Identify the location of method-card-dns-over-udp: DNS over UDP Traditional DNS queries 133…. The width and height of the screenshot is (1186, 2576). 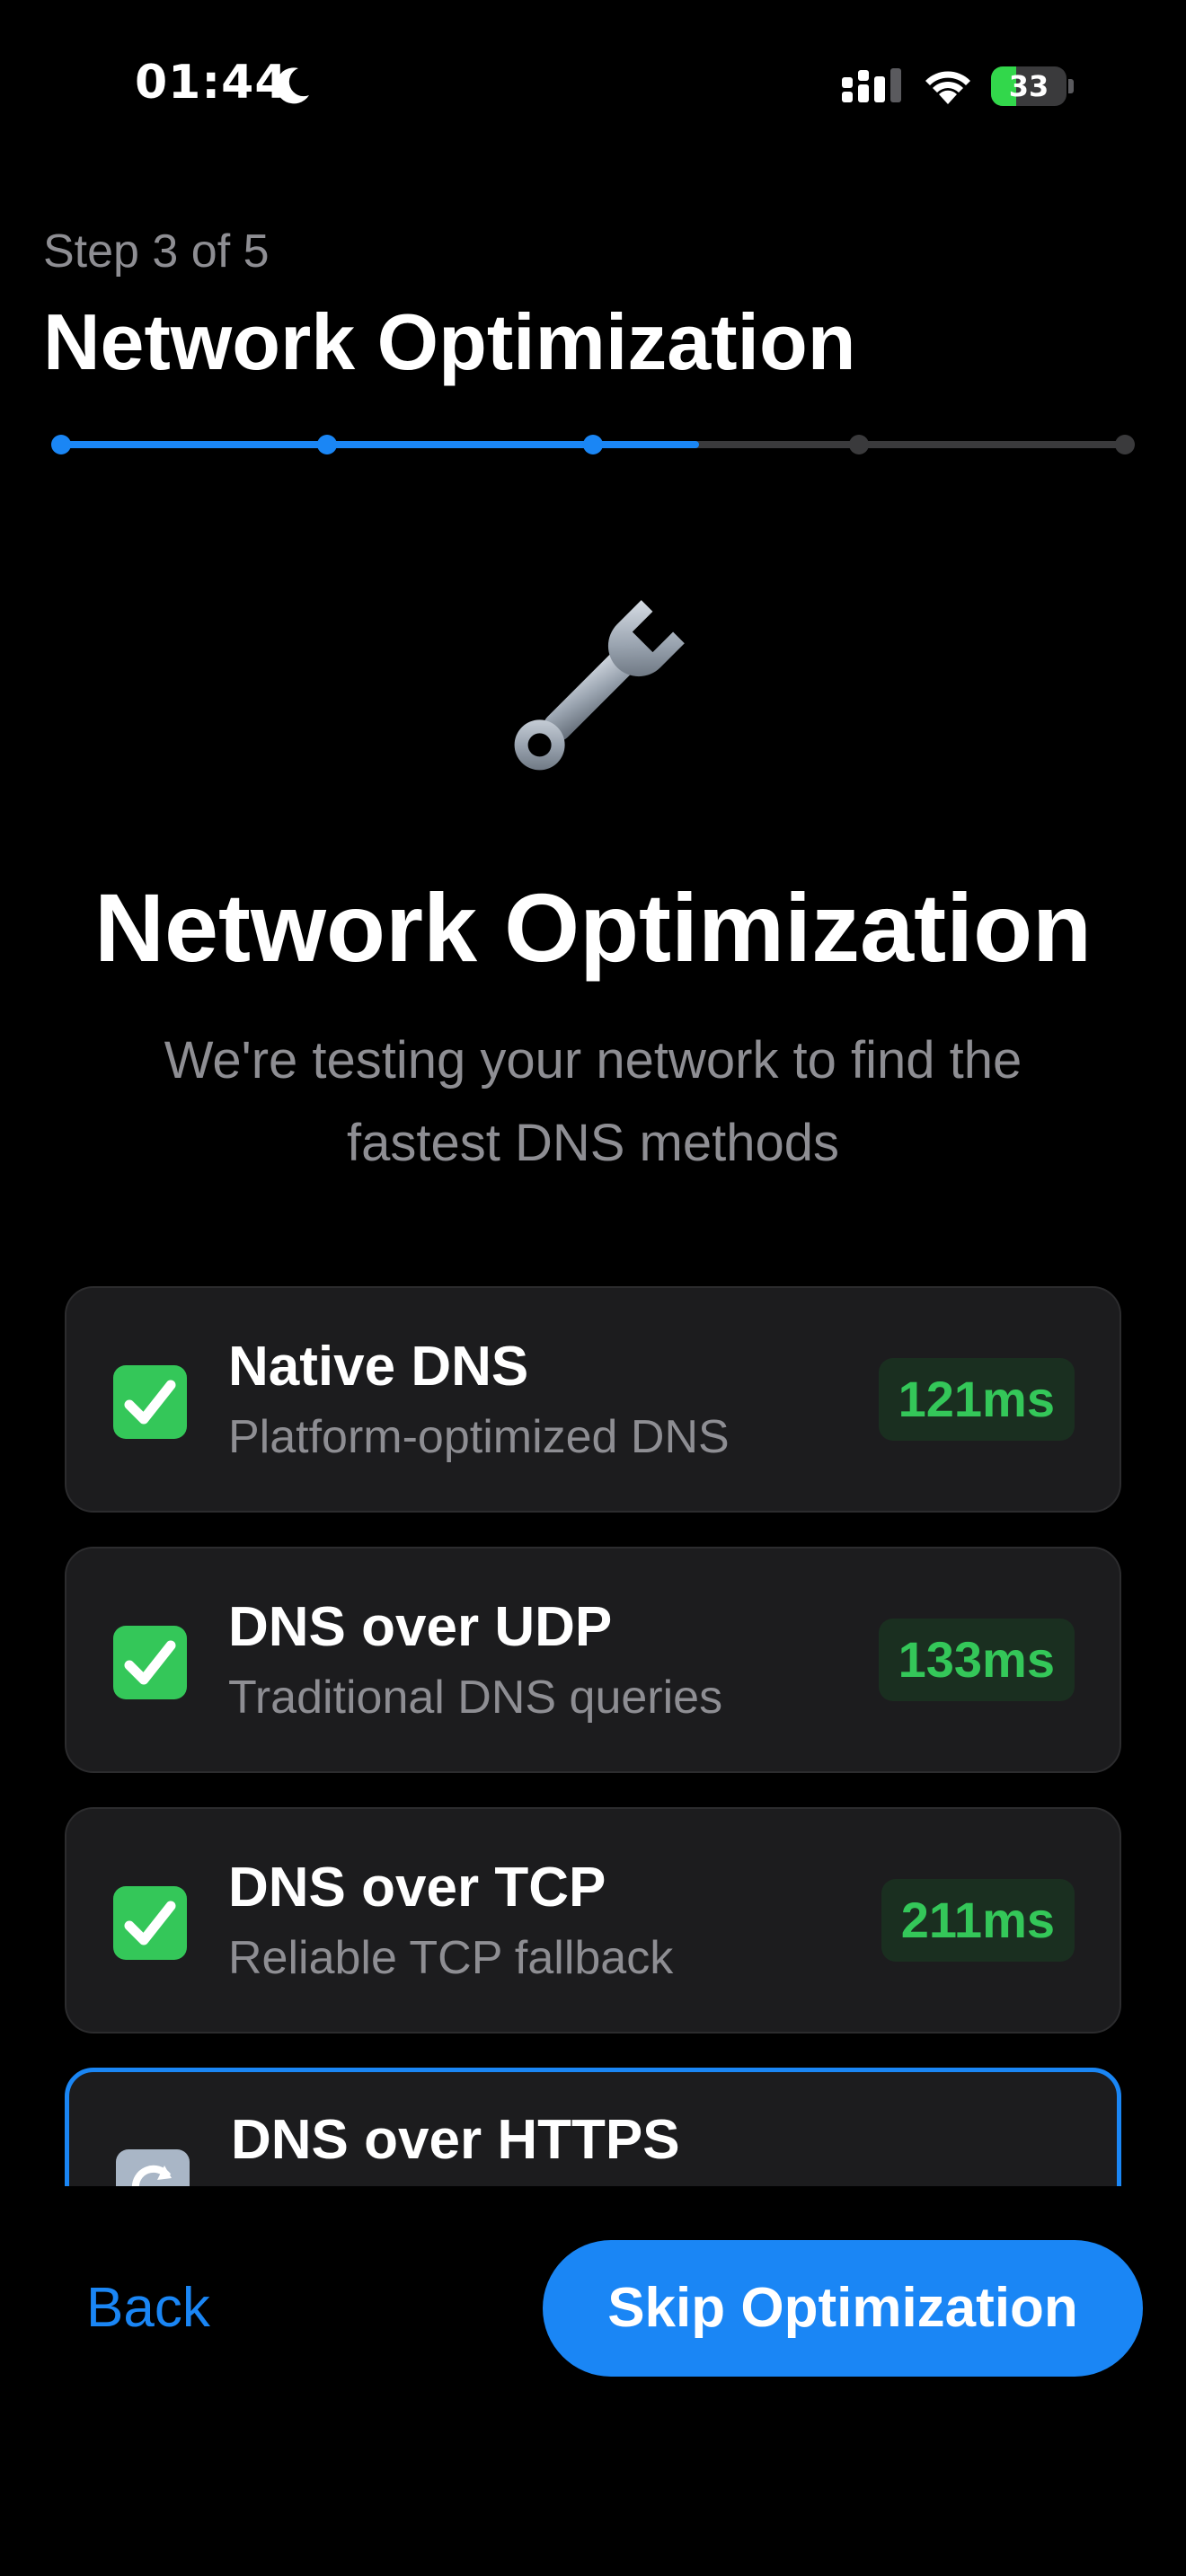
(593, 1660).